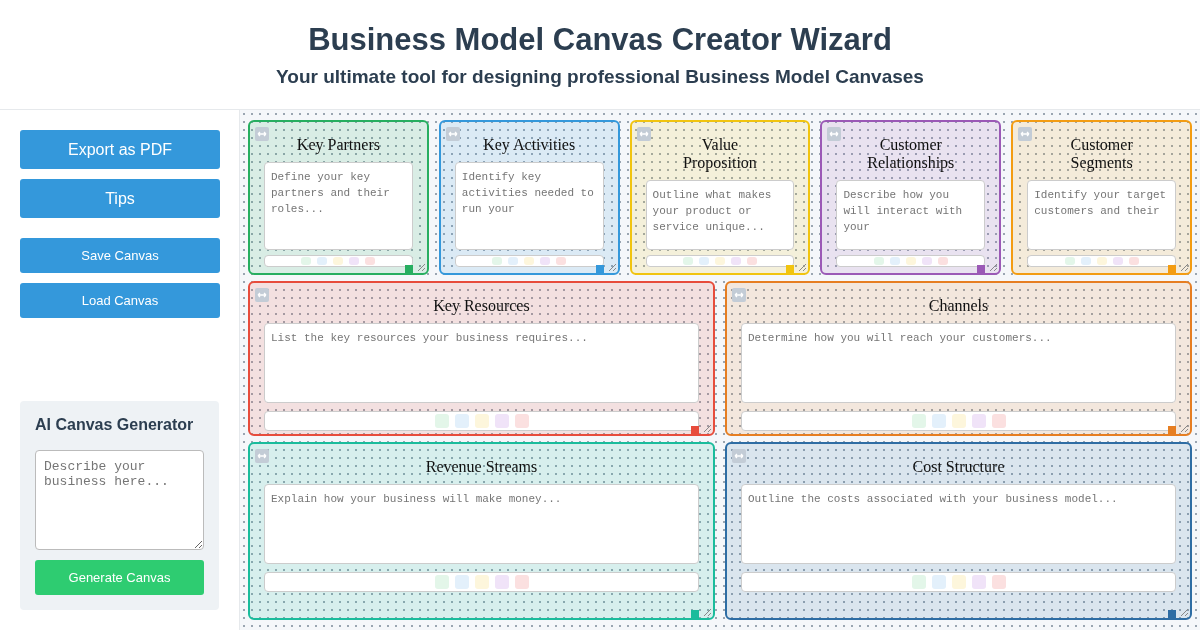 This screenshot has width=1200, height=630. I want to click on ai-generator-title: AI Canvas Generator, so click(115, 425).